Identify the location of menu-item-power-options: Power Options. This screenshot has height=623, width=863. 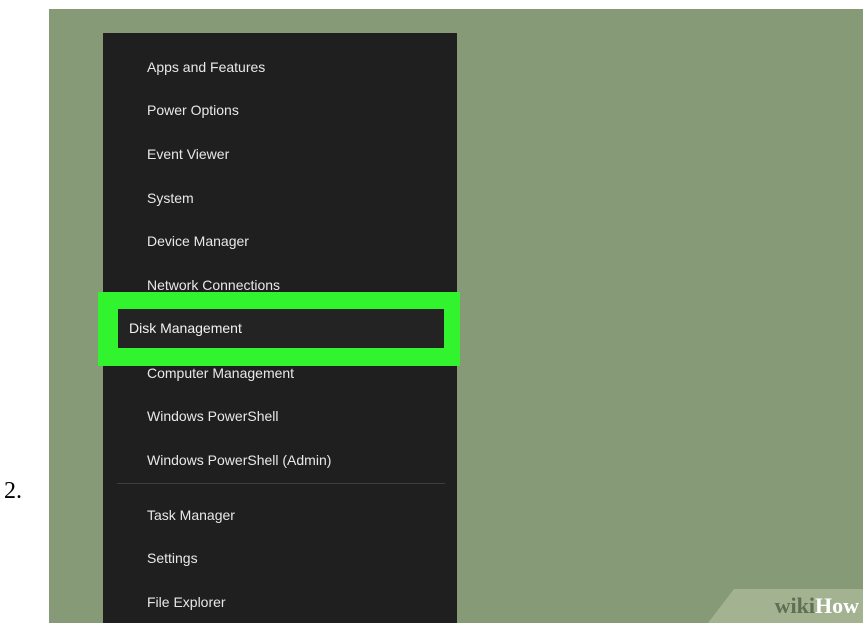
(193, 110).